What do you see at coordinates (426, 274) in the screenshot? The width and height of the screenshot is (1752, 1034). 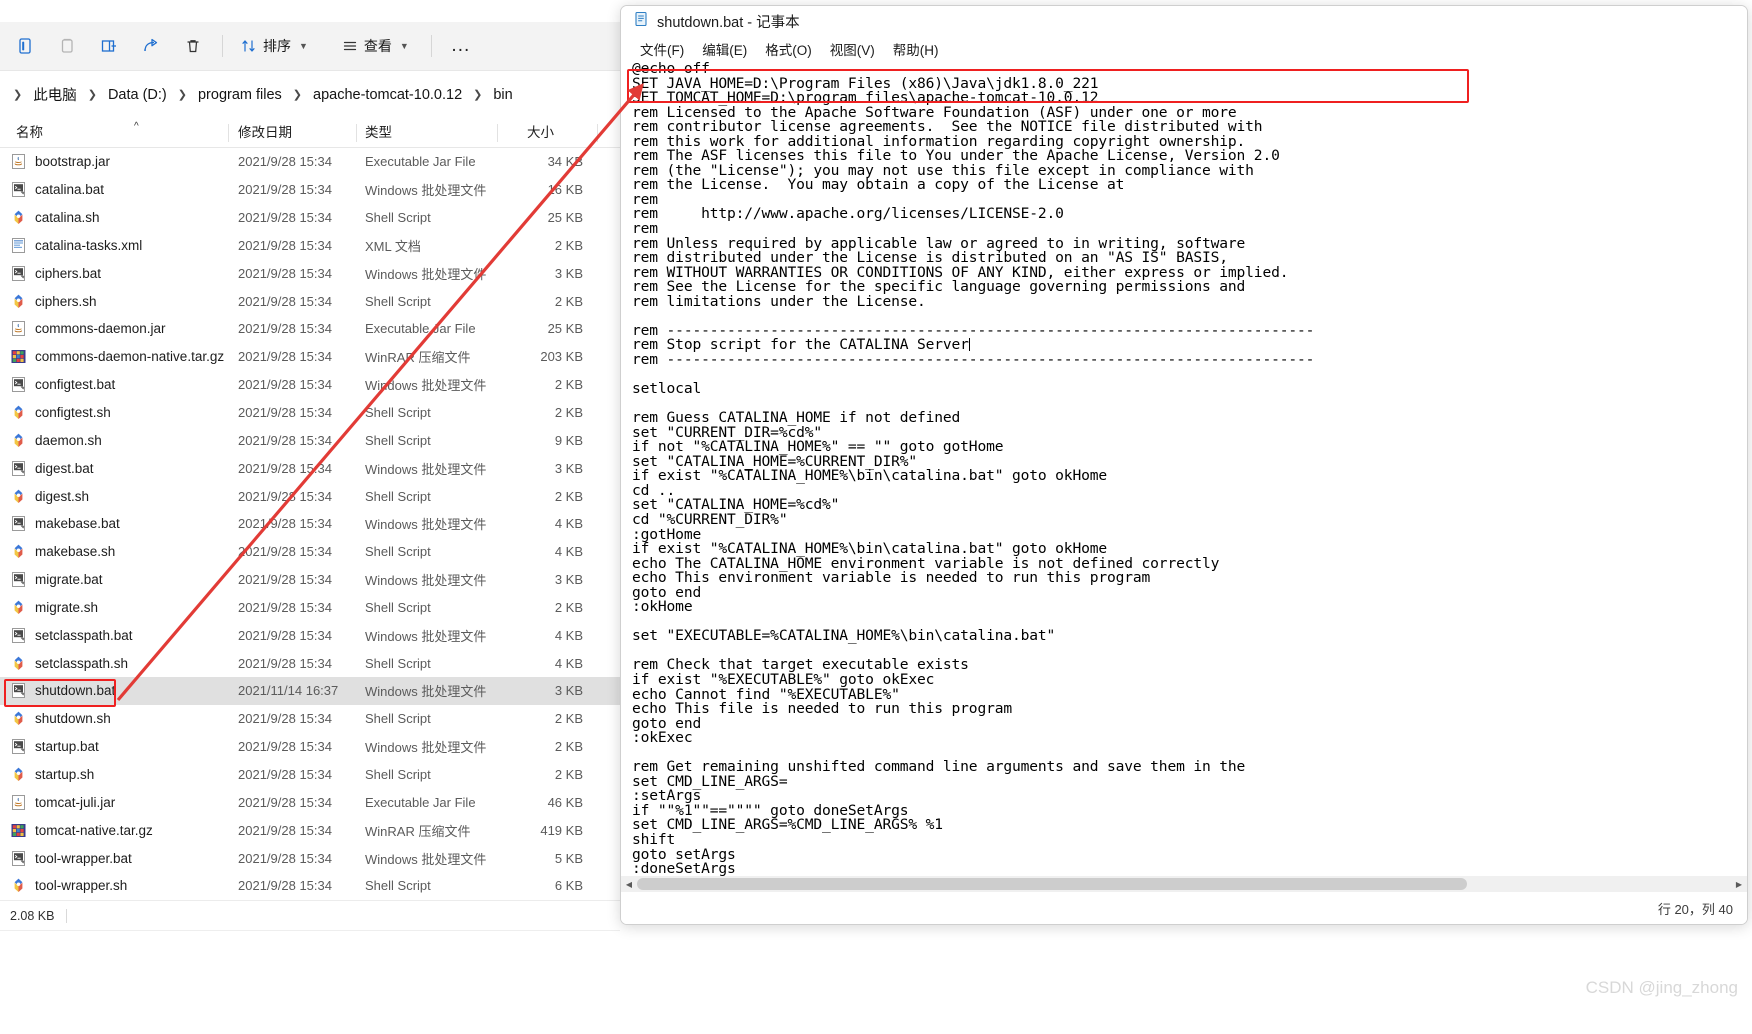 I see `file-type-cell: Windows 批处理文件` at bounding box center [426, 274].